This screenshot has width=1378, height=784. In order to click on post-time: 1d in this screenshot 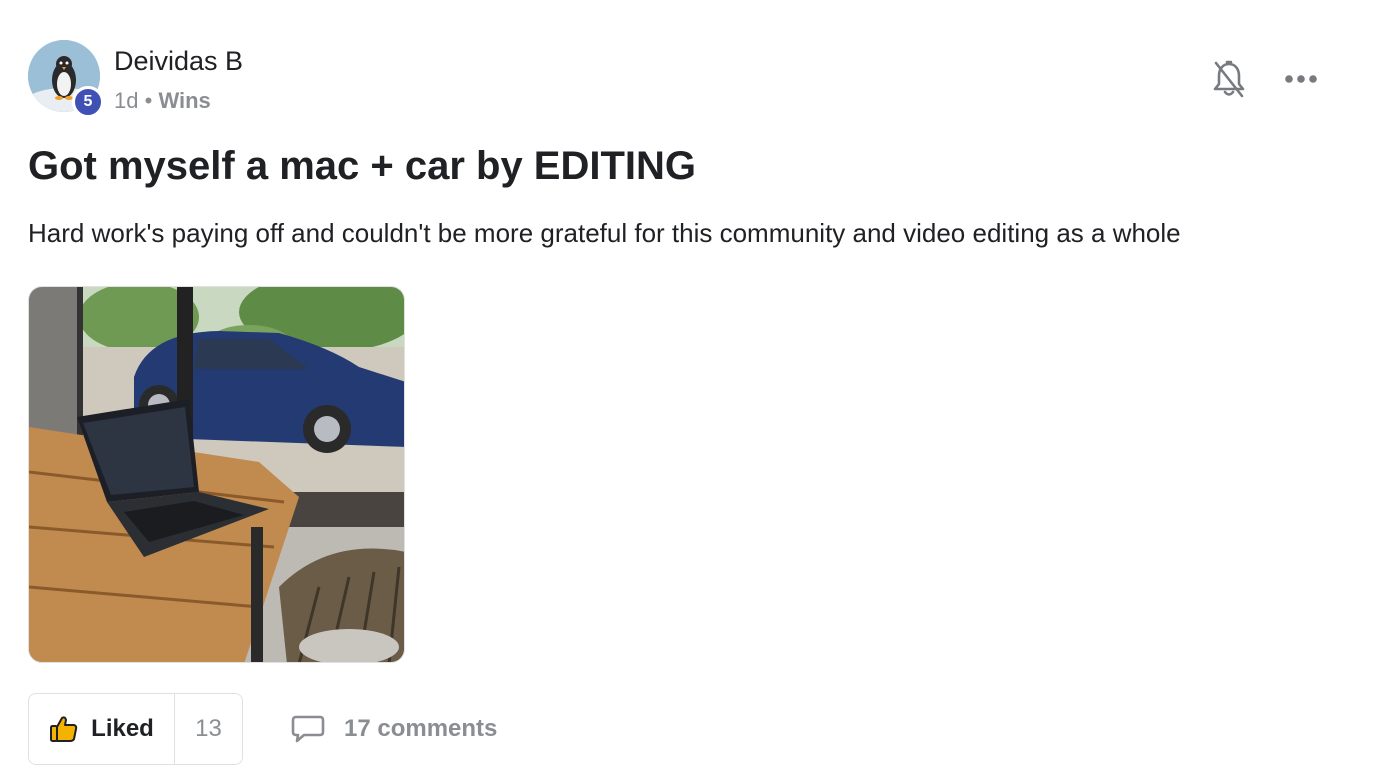, I will do `click(126, 100)`.